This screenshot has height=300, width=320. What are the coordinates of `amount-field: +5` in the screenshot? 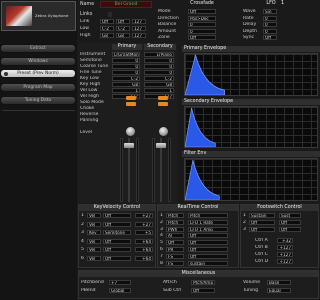 It's located at (144, 232).